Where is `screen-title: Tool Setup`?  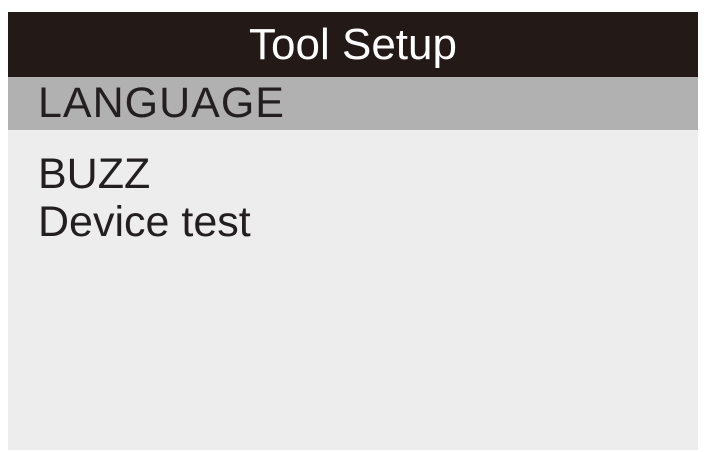
screen-title: Tool Setup is located at coordinates (353, 44).